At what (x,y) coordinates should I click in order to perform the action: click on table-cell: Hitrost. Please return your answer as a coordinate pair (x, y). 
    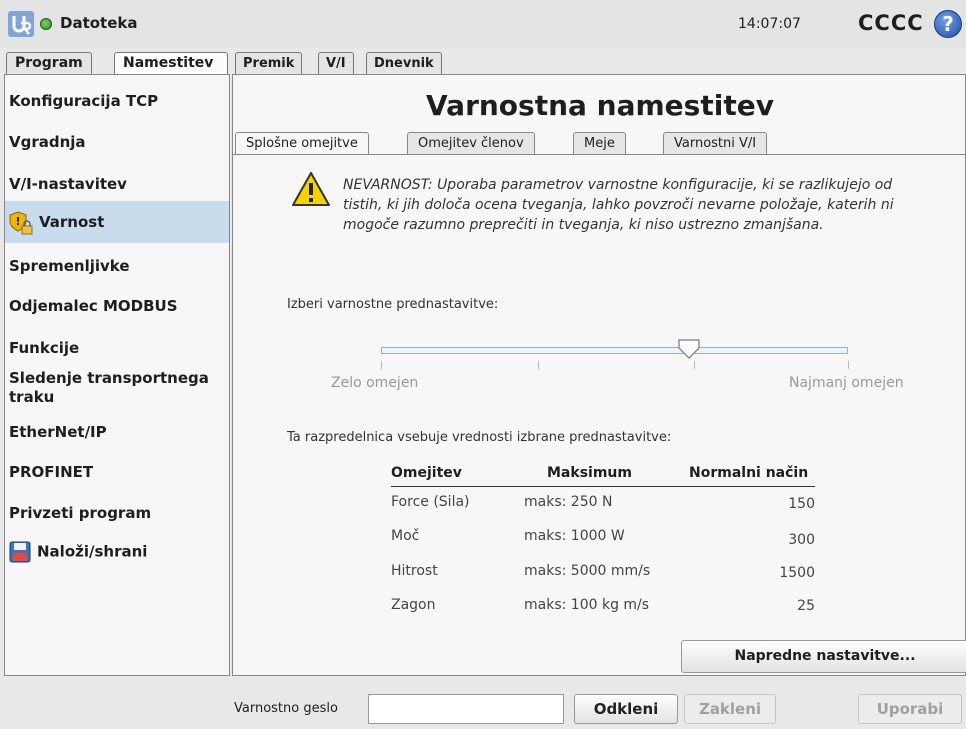
    Looking at the image, I should click on (414, 571).